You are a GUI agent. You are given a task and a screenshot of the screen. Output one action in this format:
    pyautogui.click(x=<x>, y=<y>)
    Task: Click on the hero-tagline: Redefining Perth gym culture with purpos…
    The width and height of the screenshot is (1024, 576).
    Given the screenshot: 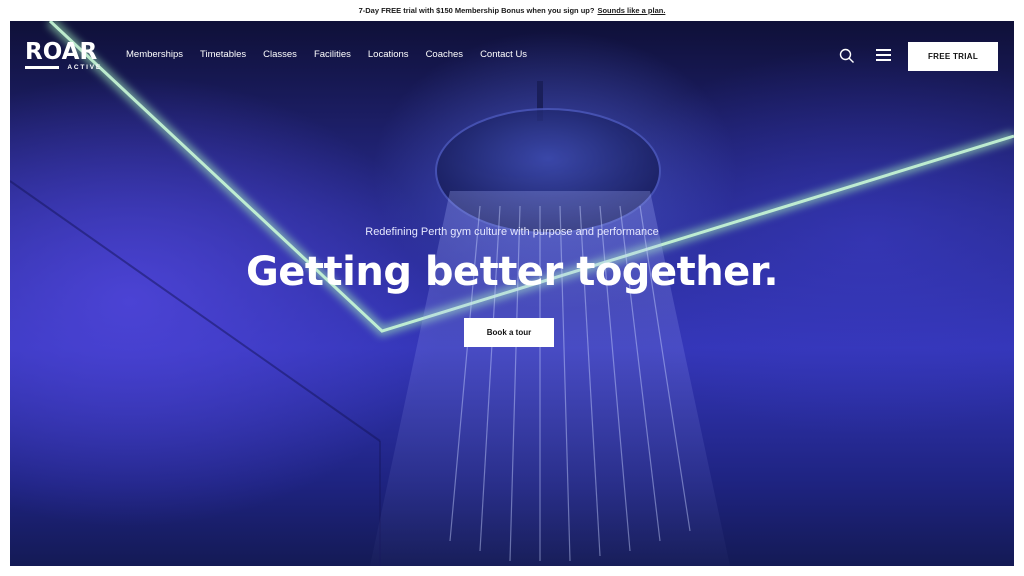 What is the action you would take?
    pyautogui.click(x=512, y=232)
    